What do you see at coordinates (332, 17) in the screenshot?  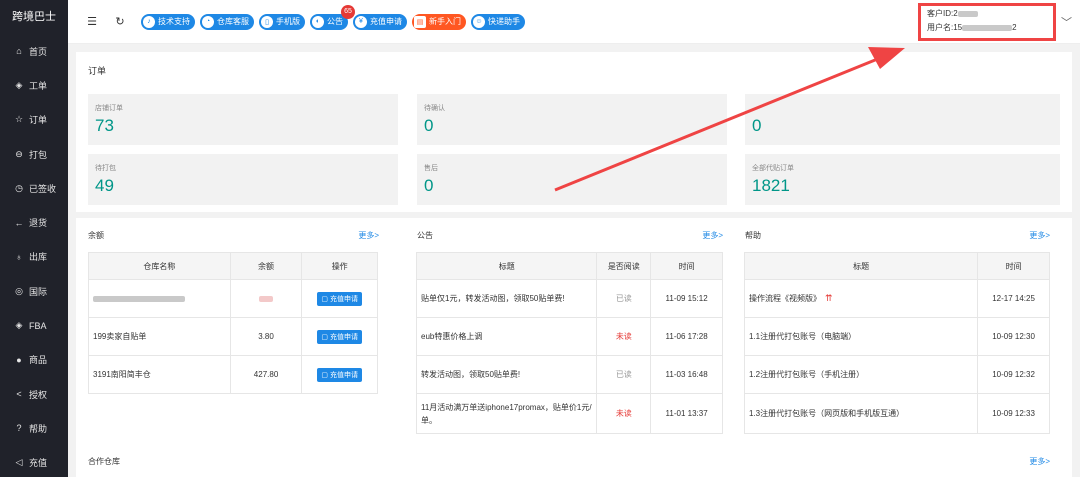 I see `notice-button: ◐ 公告 65` at bounding box center [332, 17].